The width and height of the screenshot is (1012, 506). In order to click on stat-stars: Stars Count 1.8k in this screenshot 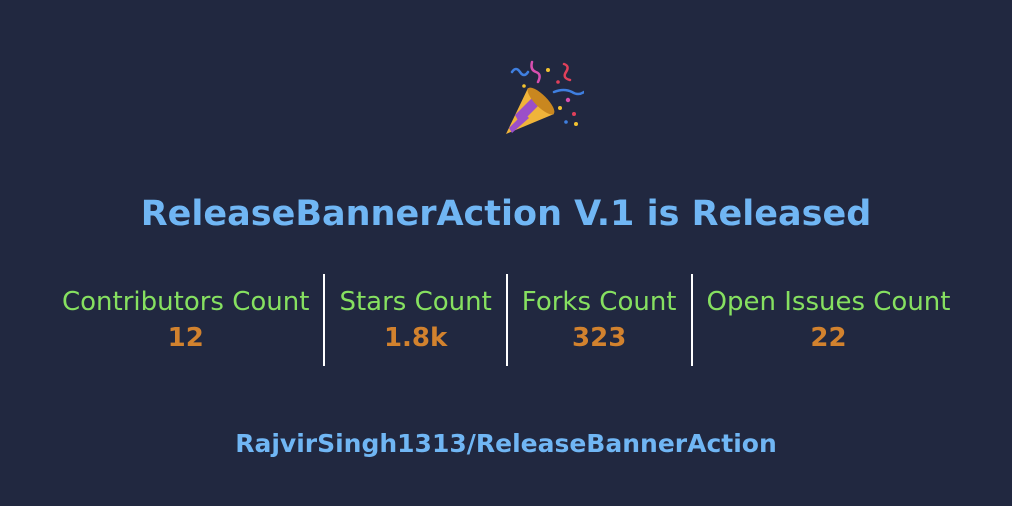, I will do `click(414, 320)`.